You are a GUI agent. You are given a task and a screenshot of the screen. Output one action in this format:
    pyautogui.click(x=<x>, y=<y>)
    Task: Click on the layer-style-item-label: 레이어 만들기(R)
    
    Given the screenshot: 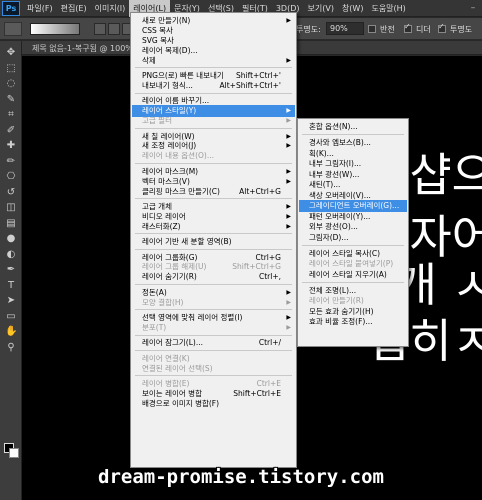 What is the action you would take?
    pyautogui.click(x=336, y=300)
    